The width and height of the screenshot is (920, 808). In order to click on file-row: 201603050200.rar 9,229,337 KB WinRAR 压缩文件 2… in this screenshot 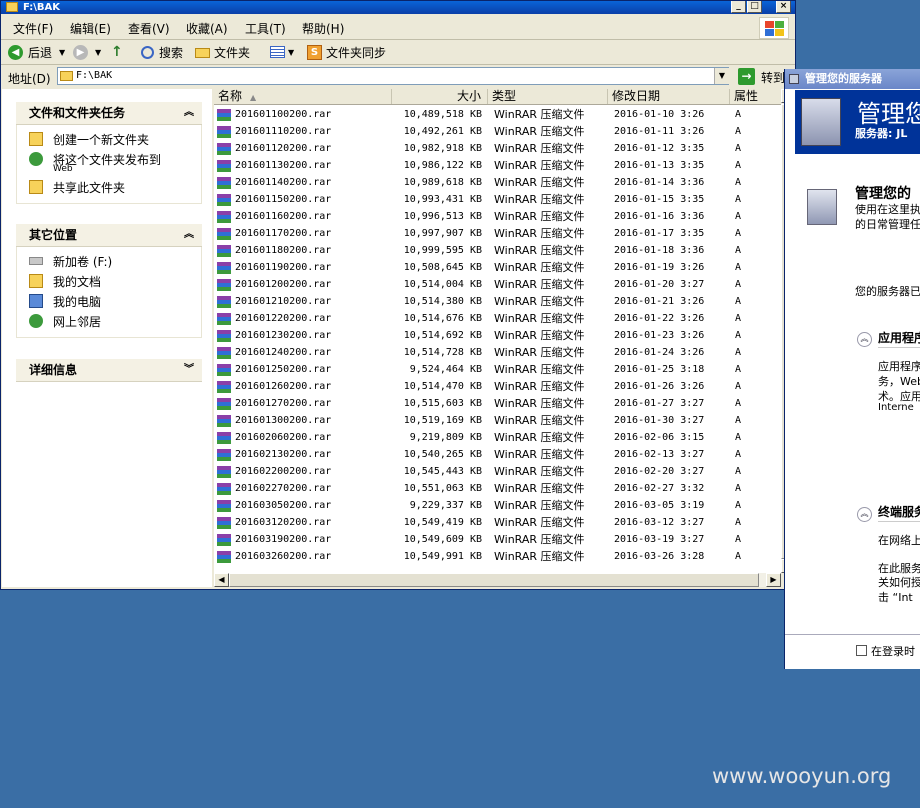, I will do `click(497, 505)`.